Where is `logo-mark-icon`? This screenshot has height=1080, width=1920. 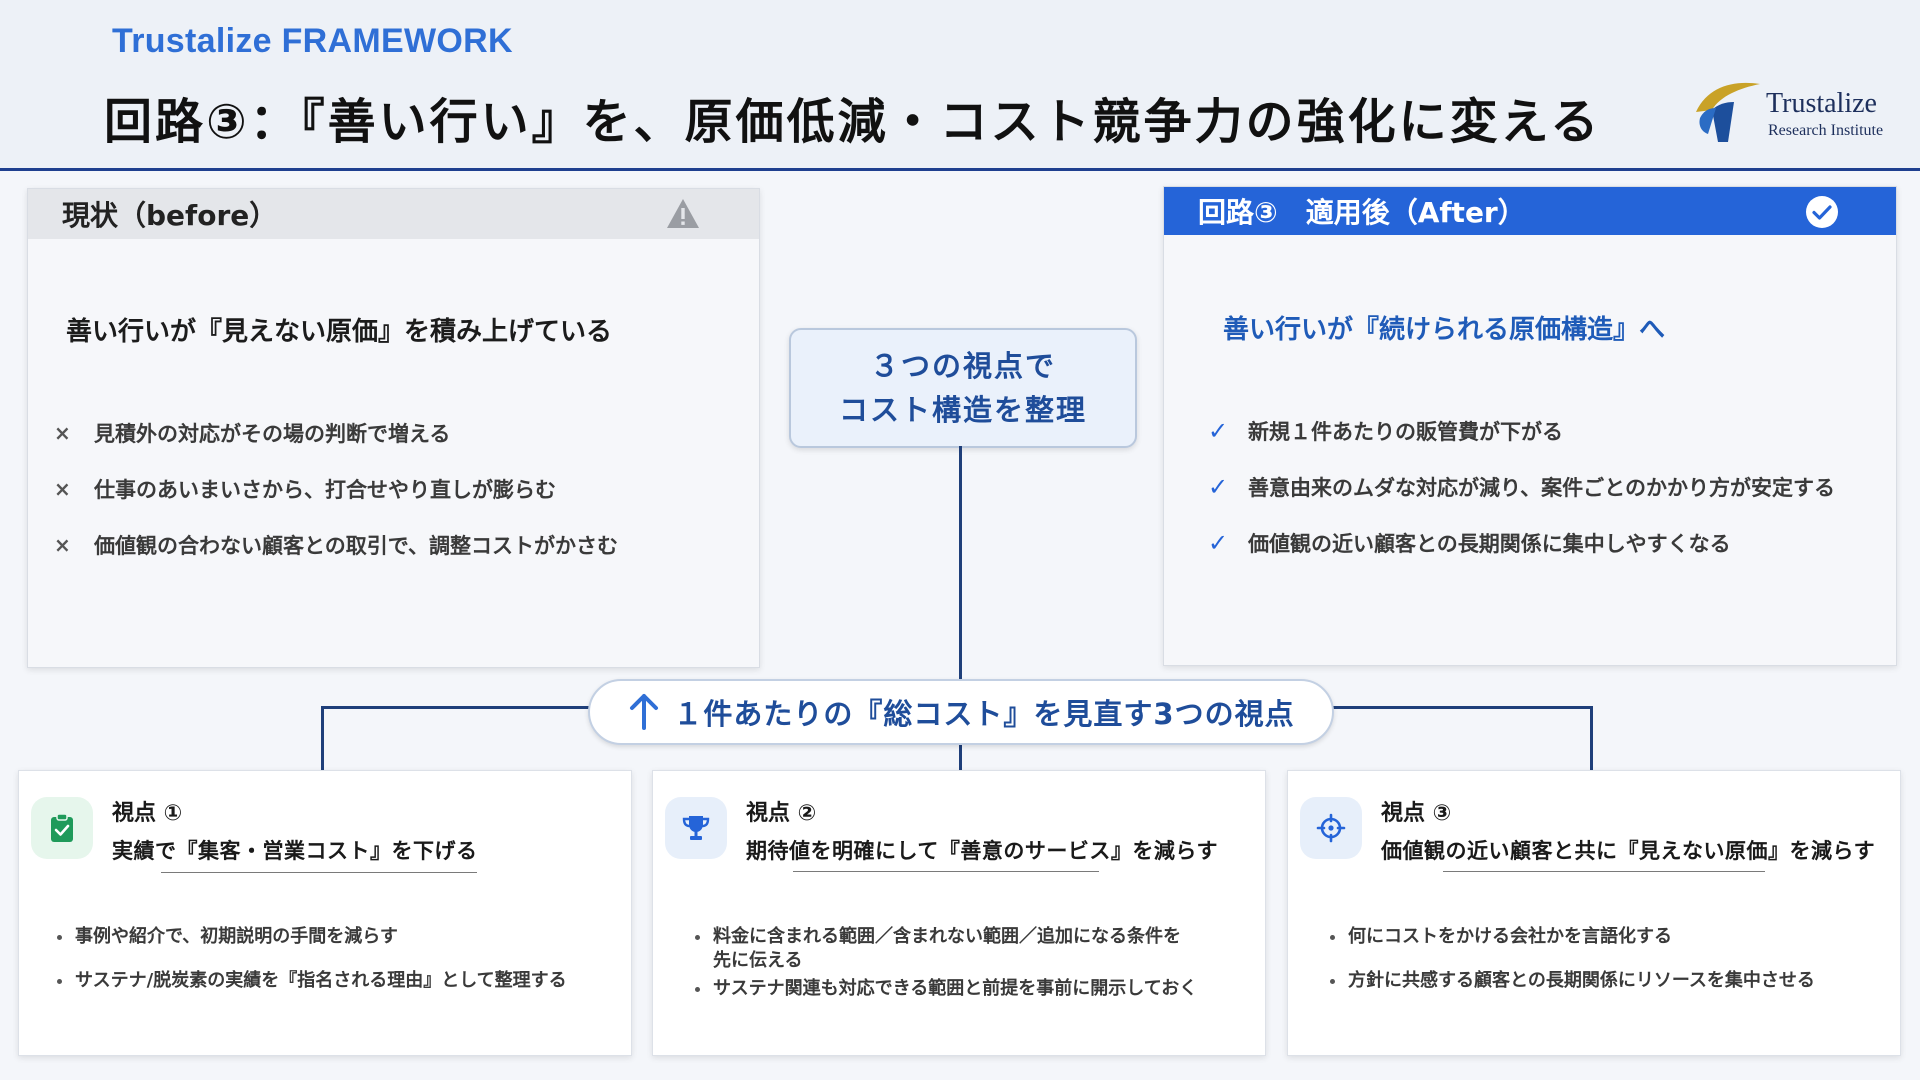 logo-mark-icon is located at coordinates (1728, 112).